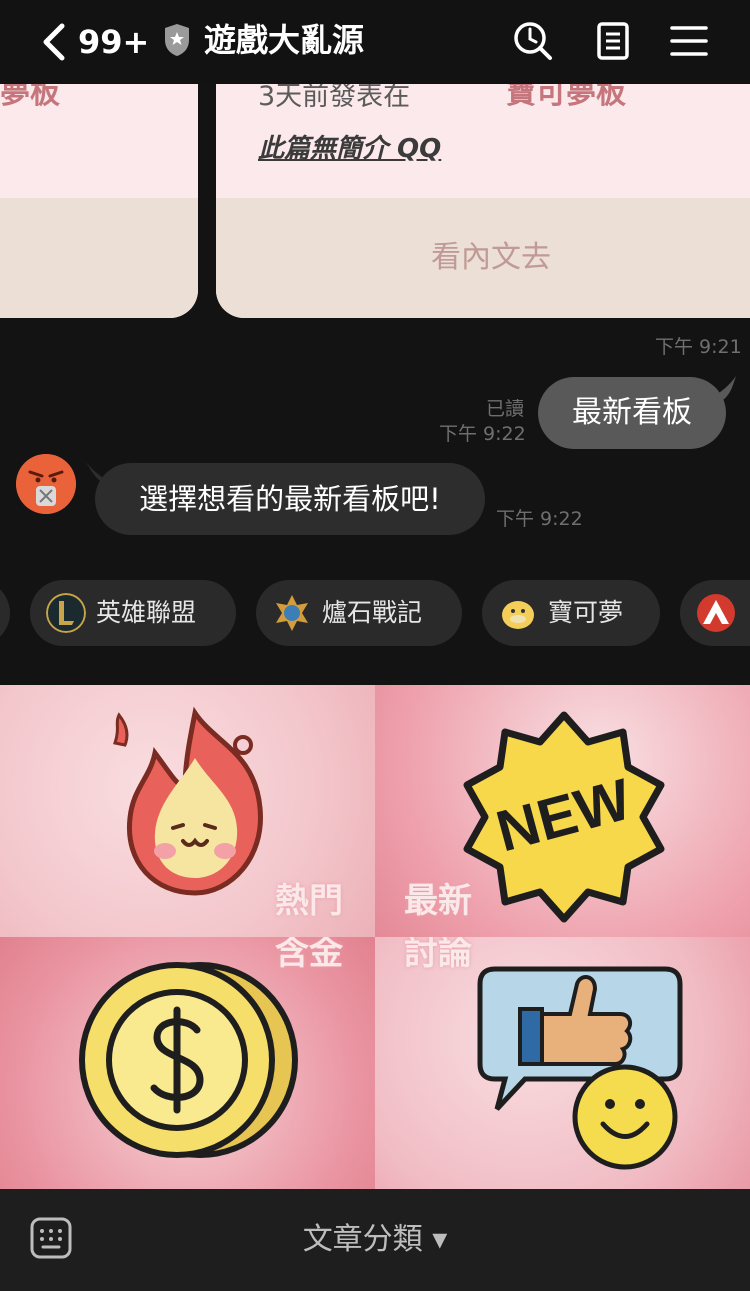  Describe the element at coordinates (539, 519) in the screenshot. I see `incoming-timestamp: 下午 9:22` at that location.